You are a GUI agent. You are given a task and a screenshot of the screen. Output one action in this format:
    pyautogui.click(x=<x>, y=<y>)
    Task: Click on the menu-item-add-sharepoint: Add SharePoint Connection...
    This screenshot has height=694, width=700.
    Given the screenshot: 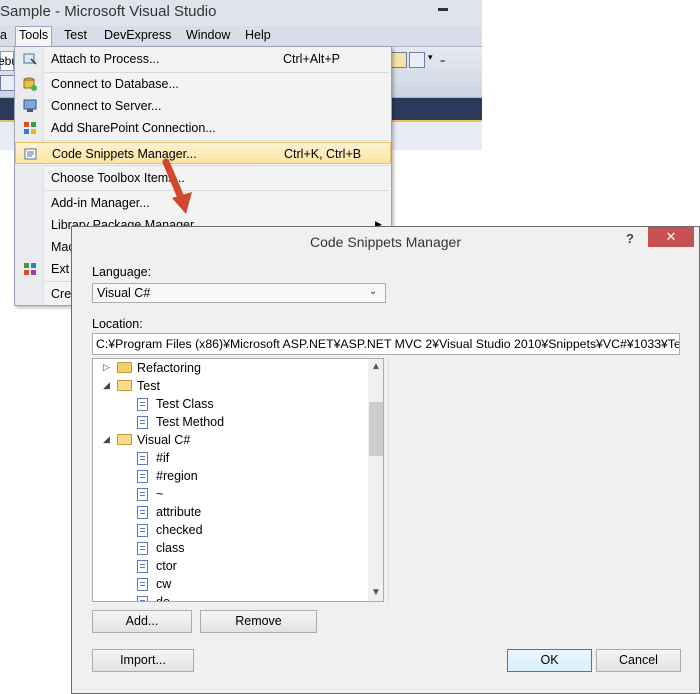 What is the action you would take?
    pyautogui.click(x=203, y=128)
    